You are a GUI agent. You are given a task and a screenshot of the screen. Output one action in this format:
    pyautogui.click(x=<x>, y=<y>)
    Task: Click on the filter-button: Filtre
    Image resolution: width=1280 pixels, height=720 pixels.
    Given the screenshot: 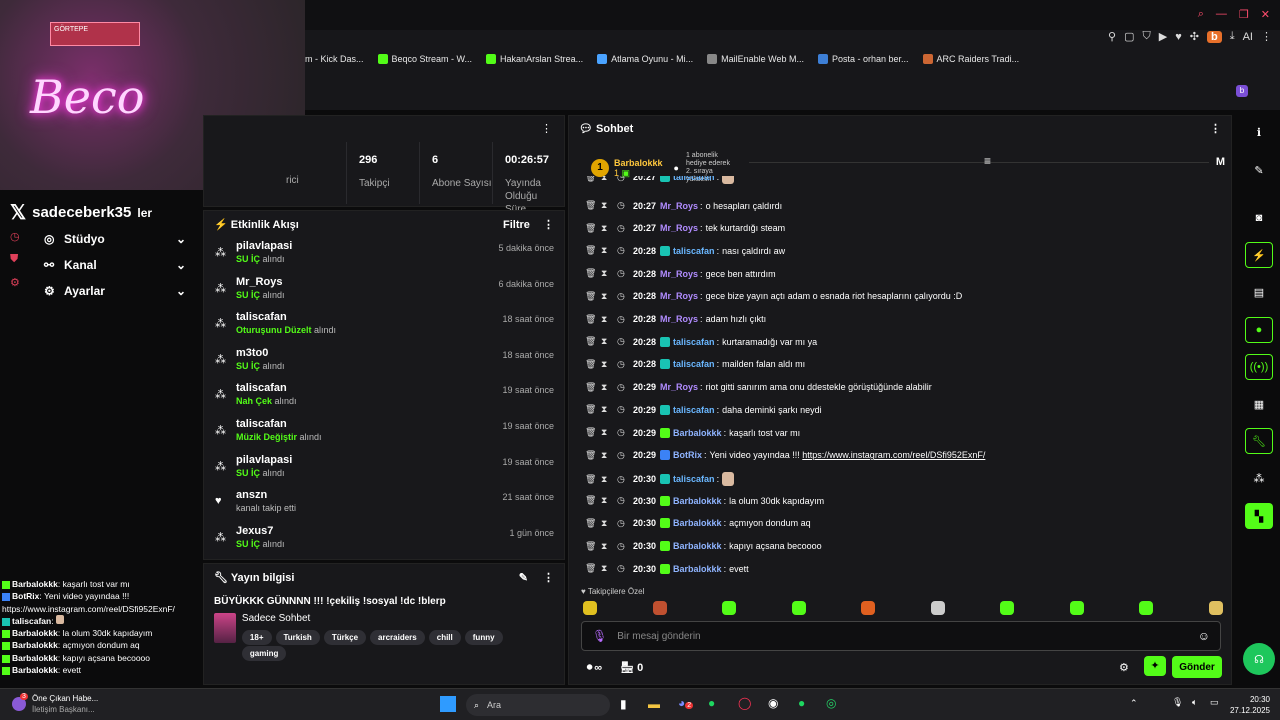 What is the action you would take?
    pyautogui.click(x=516, y=225)
    